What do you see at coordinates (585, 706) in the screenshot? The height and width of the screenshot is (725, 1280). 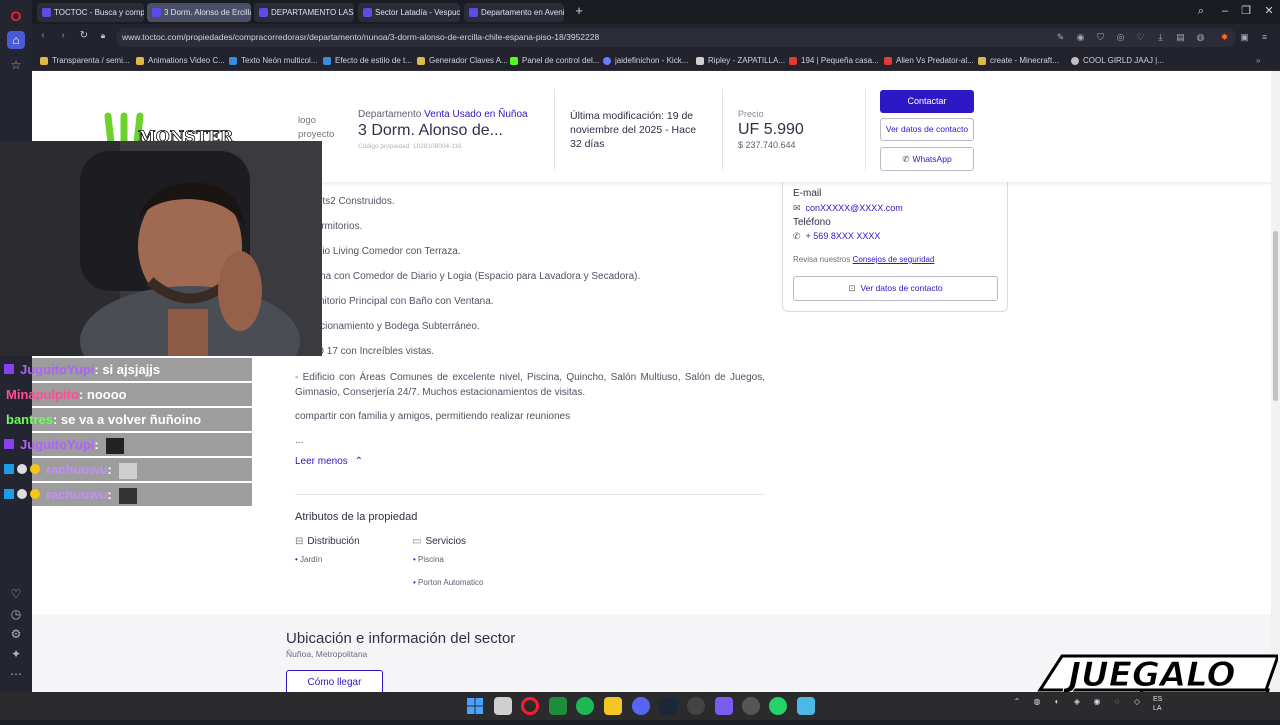 I see `spotify-icon` at bounding box center [585, 706].